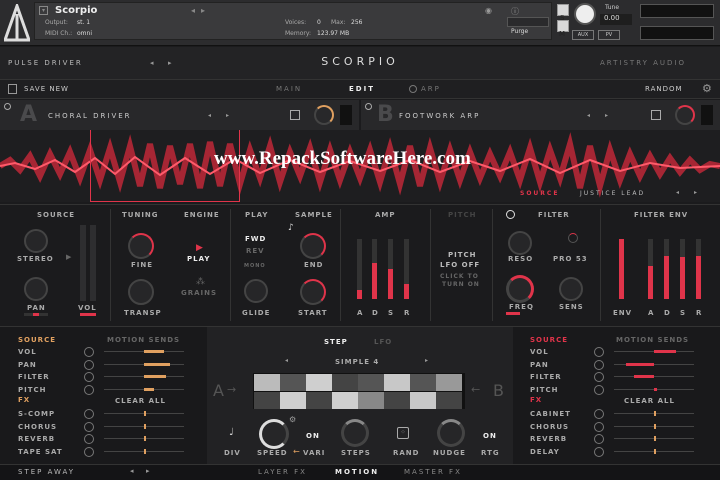 The image size is (720, 480). What do you see at coordinates (12, 89) in the screenshot?
I see `save-icon` at bounding box center [12, 89].